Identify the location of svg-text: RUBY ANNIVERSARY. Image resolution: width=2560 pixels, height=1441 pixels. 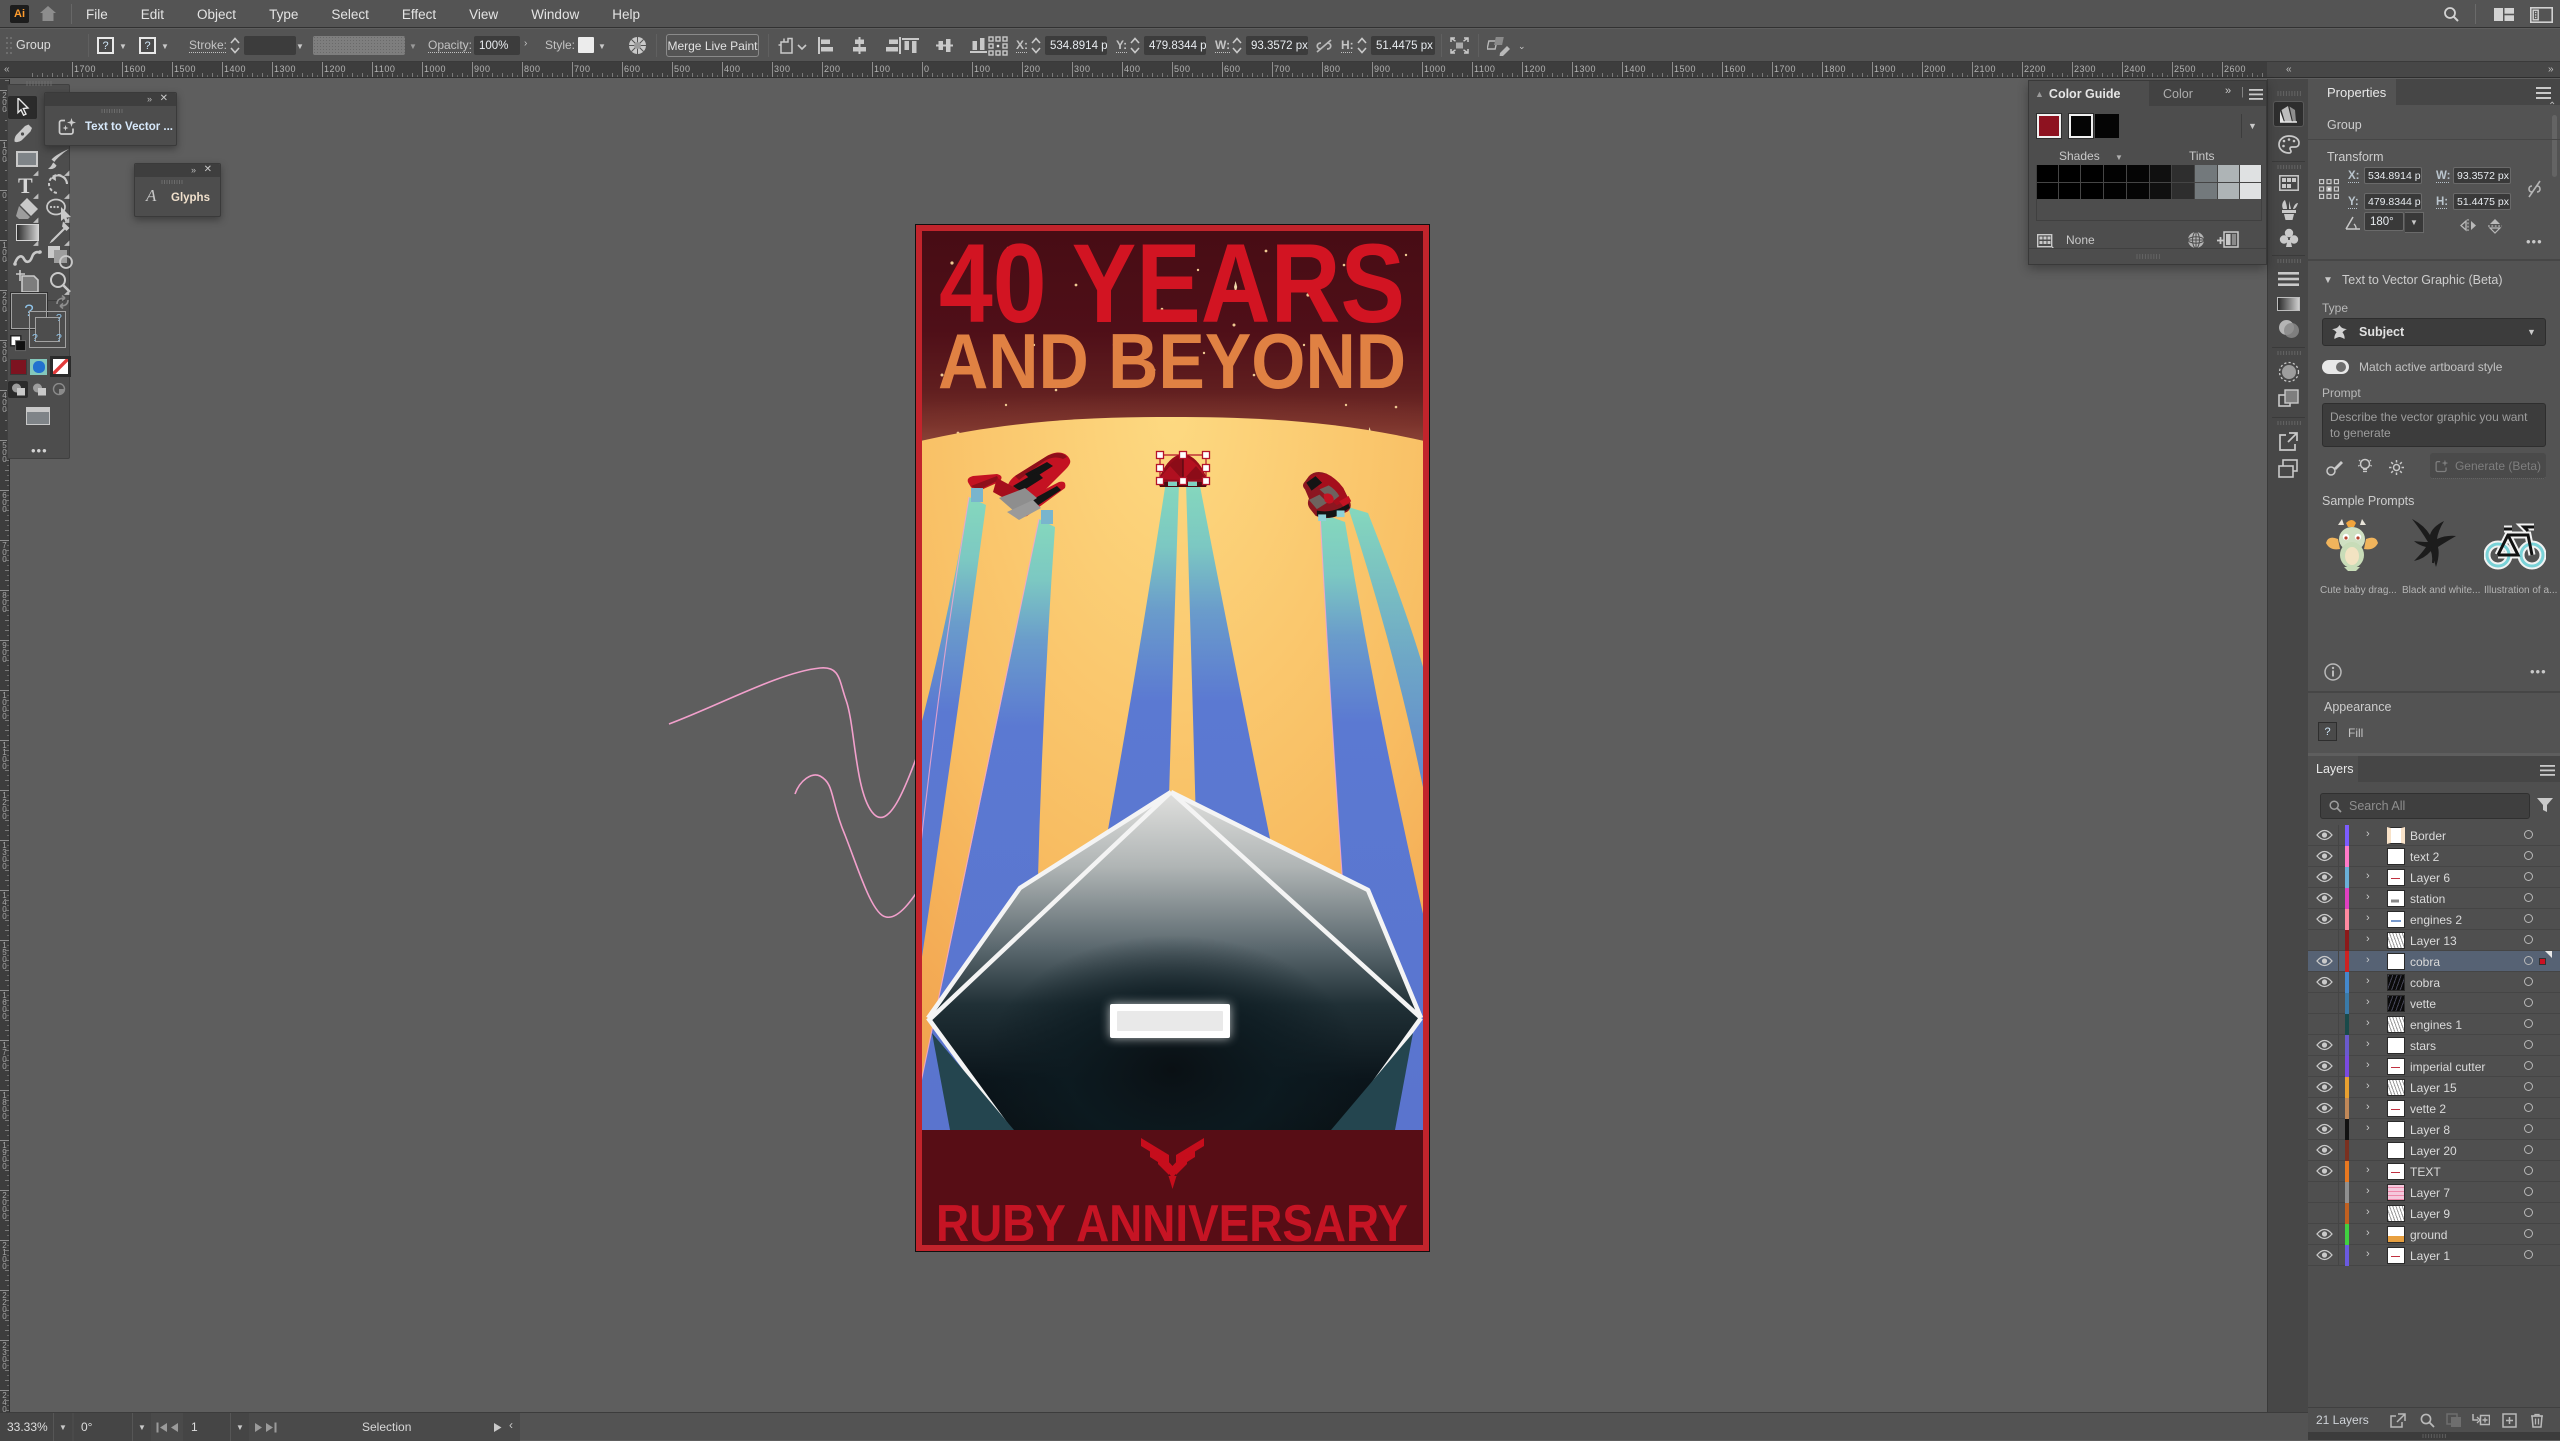
(1172, 1223).